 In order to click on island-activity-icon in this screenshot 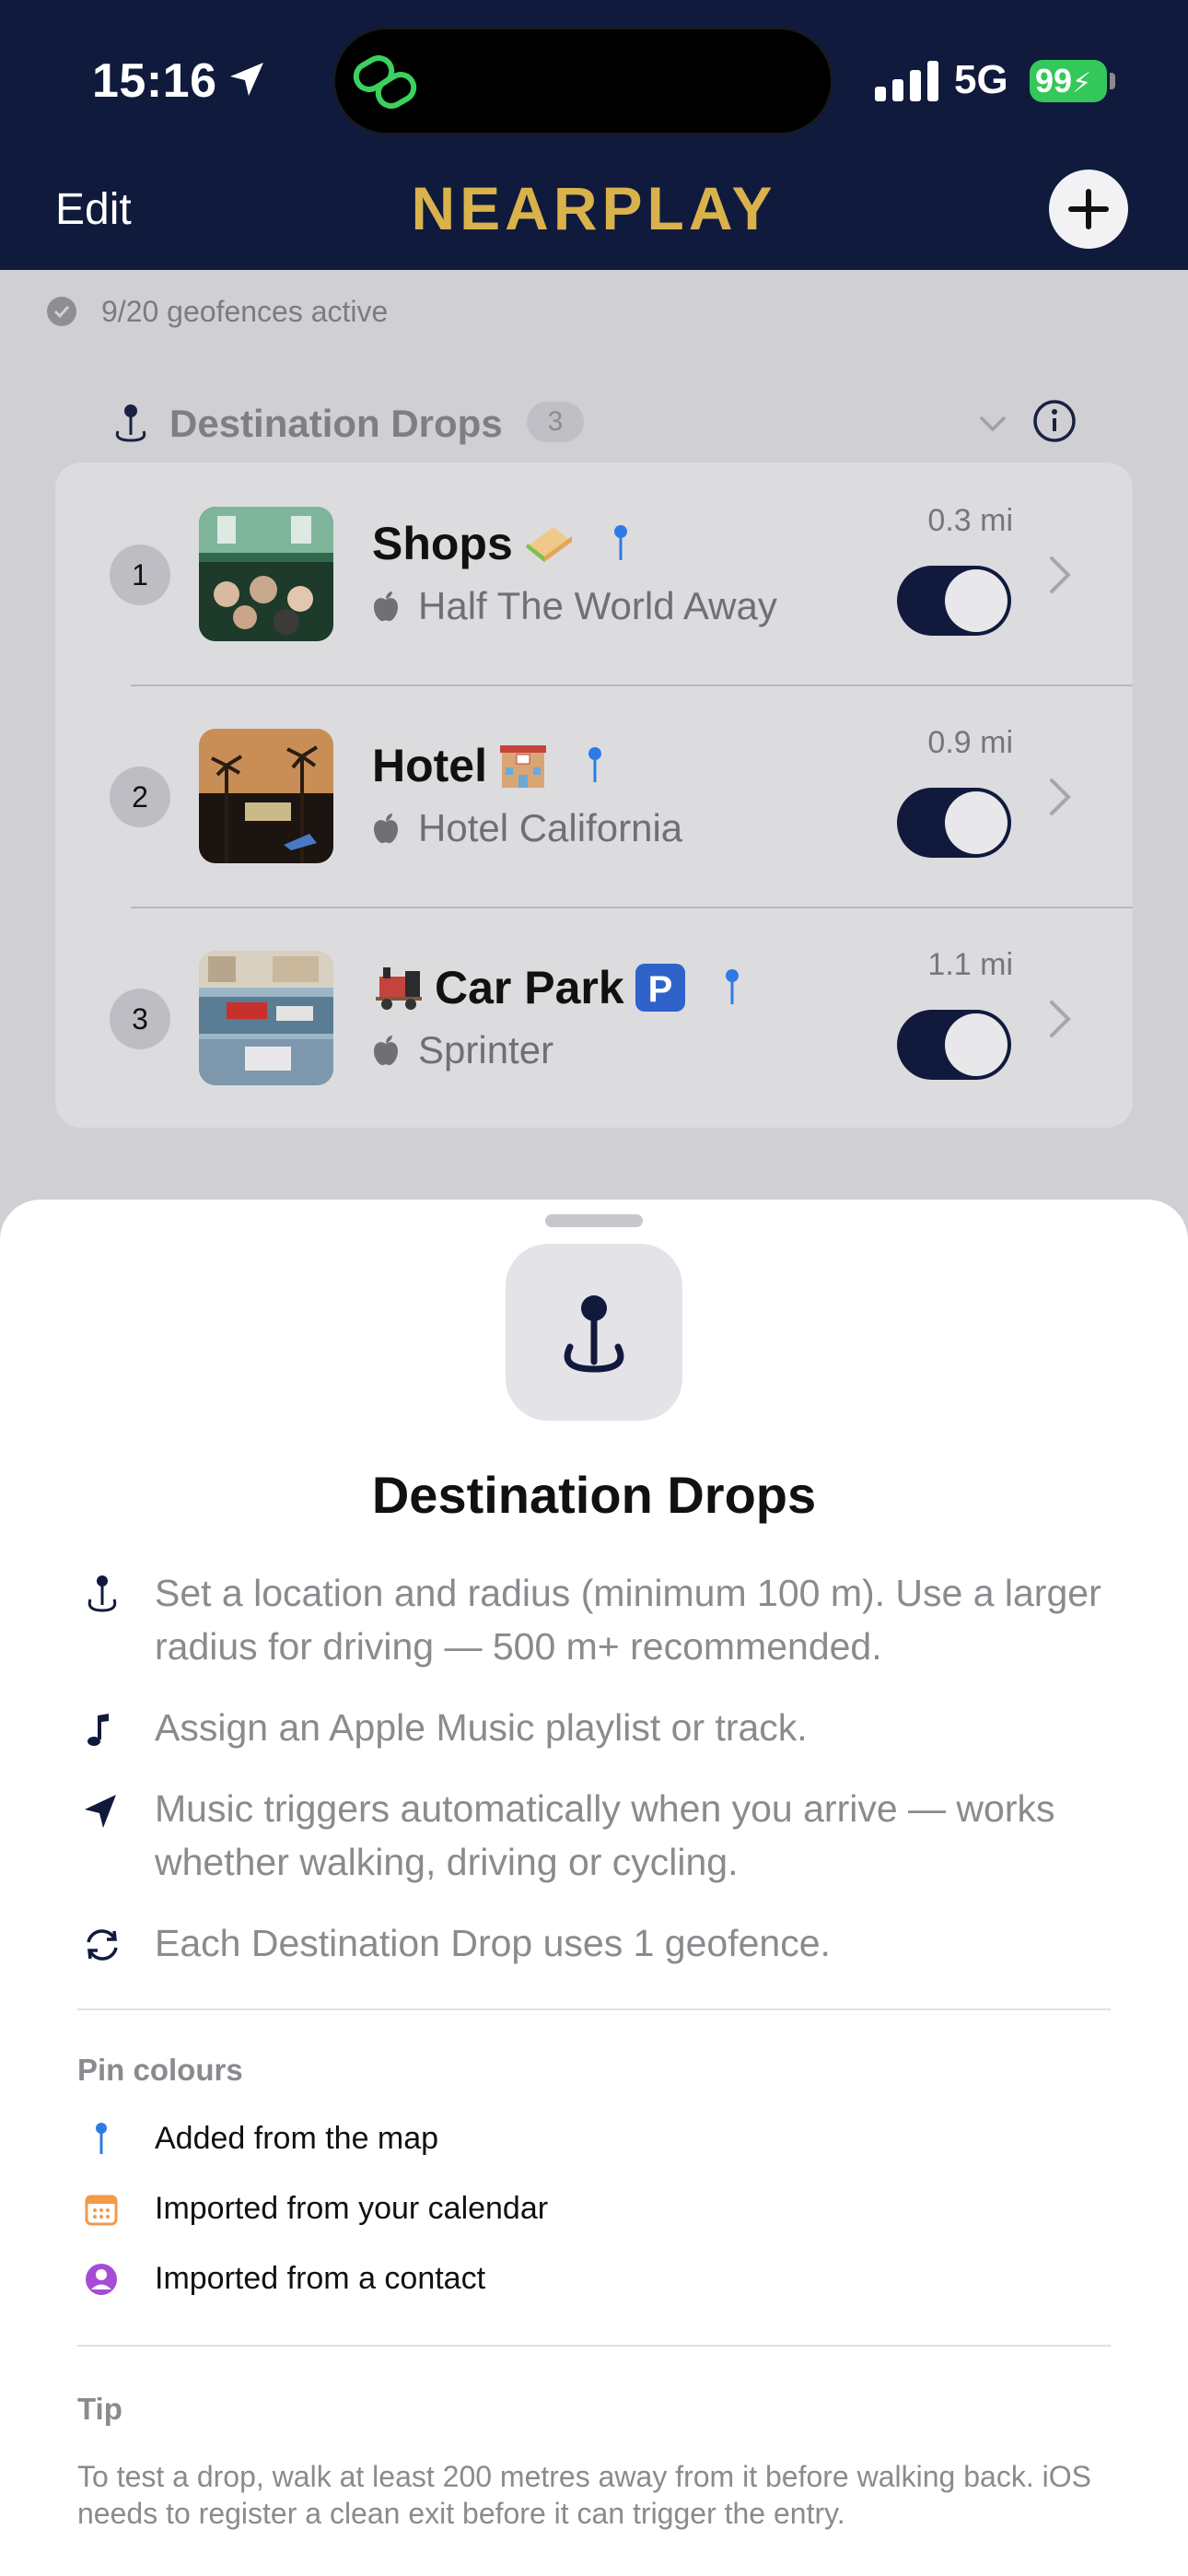, I will do `click(385, 82)`.